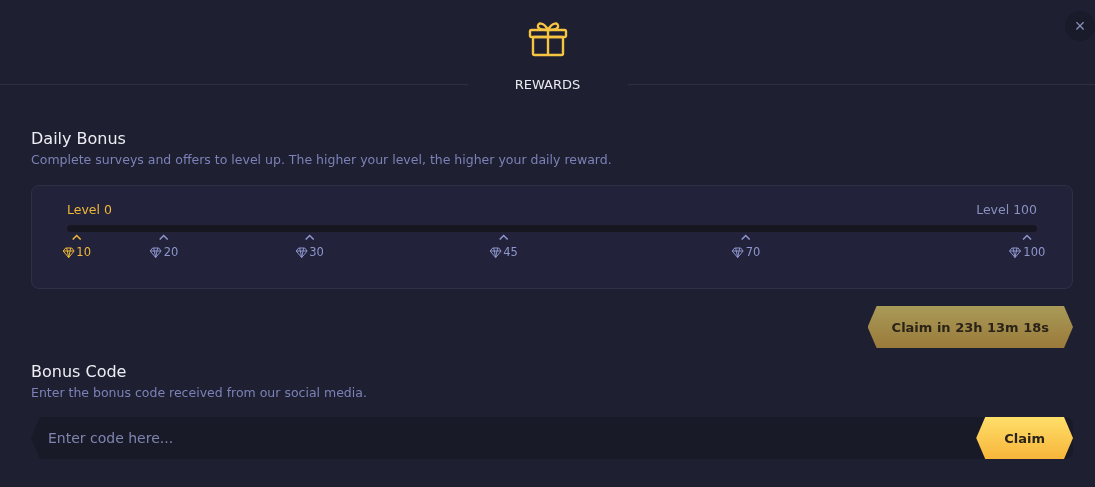 Image resolution: width=1095 pixels, height=487 pixels. Describe the element at coordinates (1034, 252) in the screenshot. I see `reward-amount: 100` at that location.